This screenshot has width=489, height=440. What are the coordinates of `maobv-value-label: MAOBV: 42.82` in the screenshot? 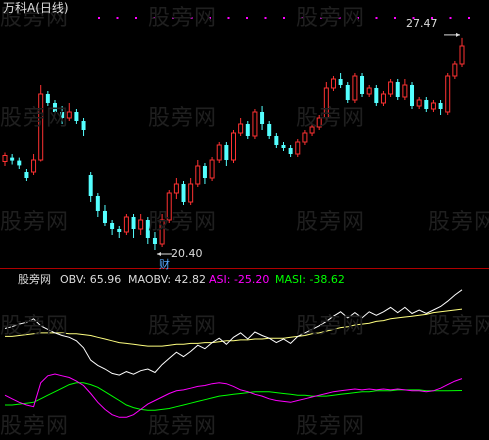 It's located at (167, 279).